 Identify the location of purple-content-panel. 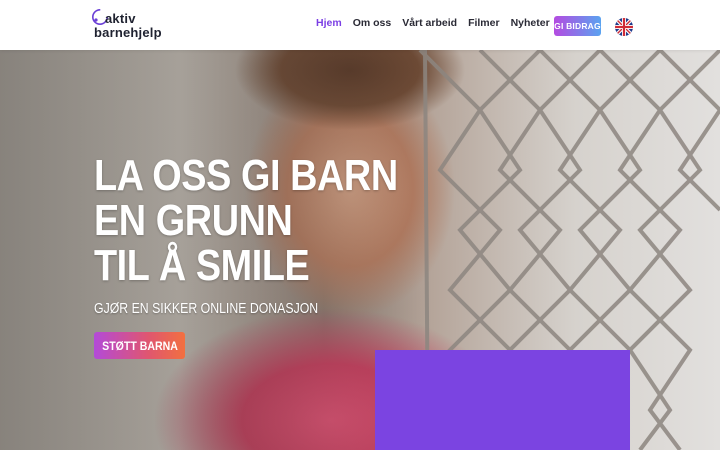
(502, 400).